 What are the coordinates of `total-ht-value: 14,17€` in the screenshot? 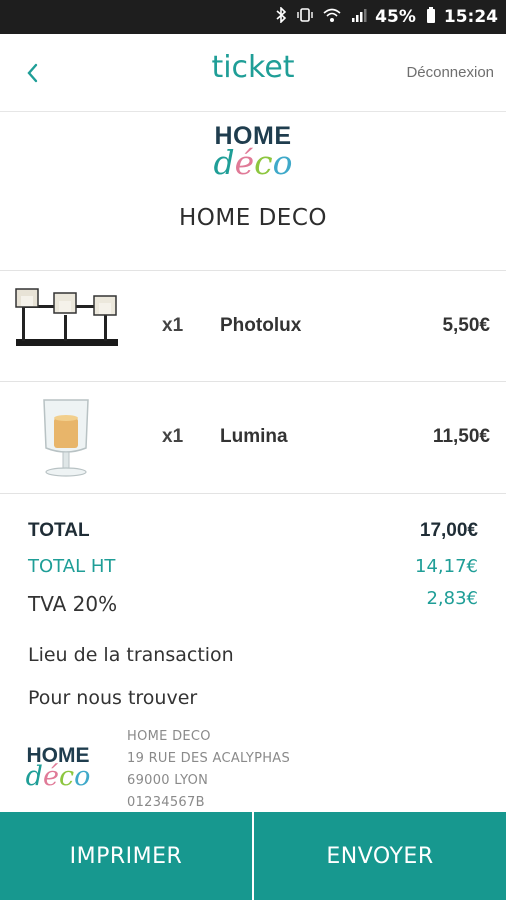 It's located at (446, 566).